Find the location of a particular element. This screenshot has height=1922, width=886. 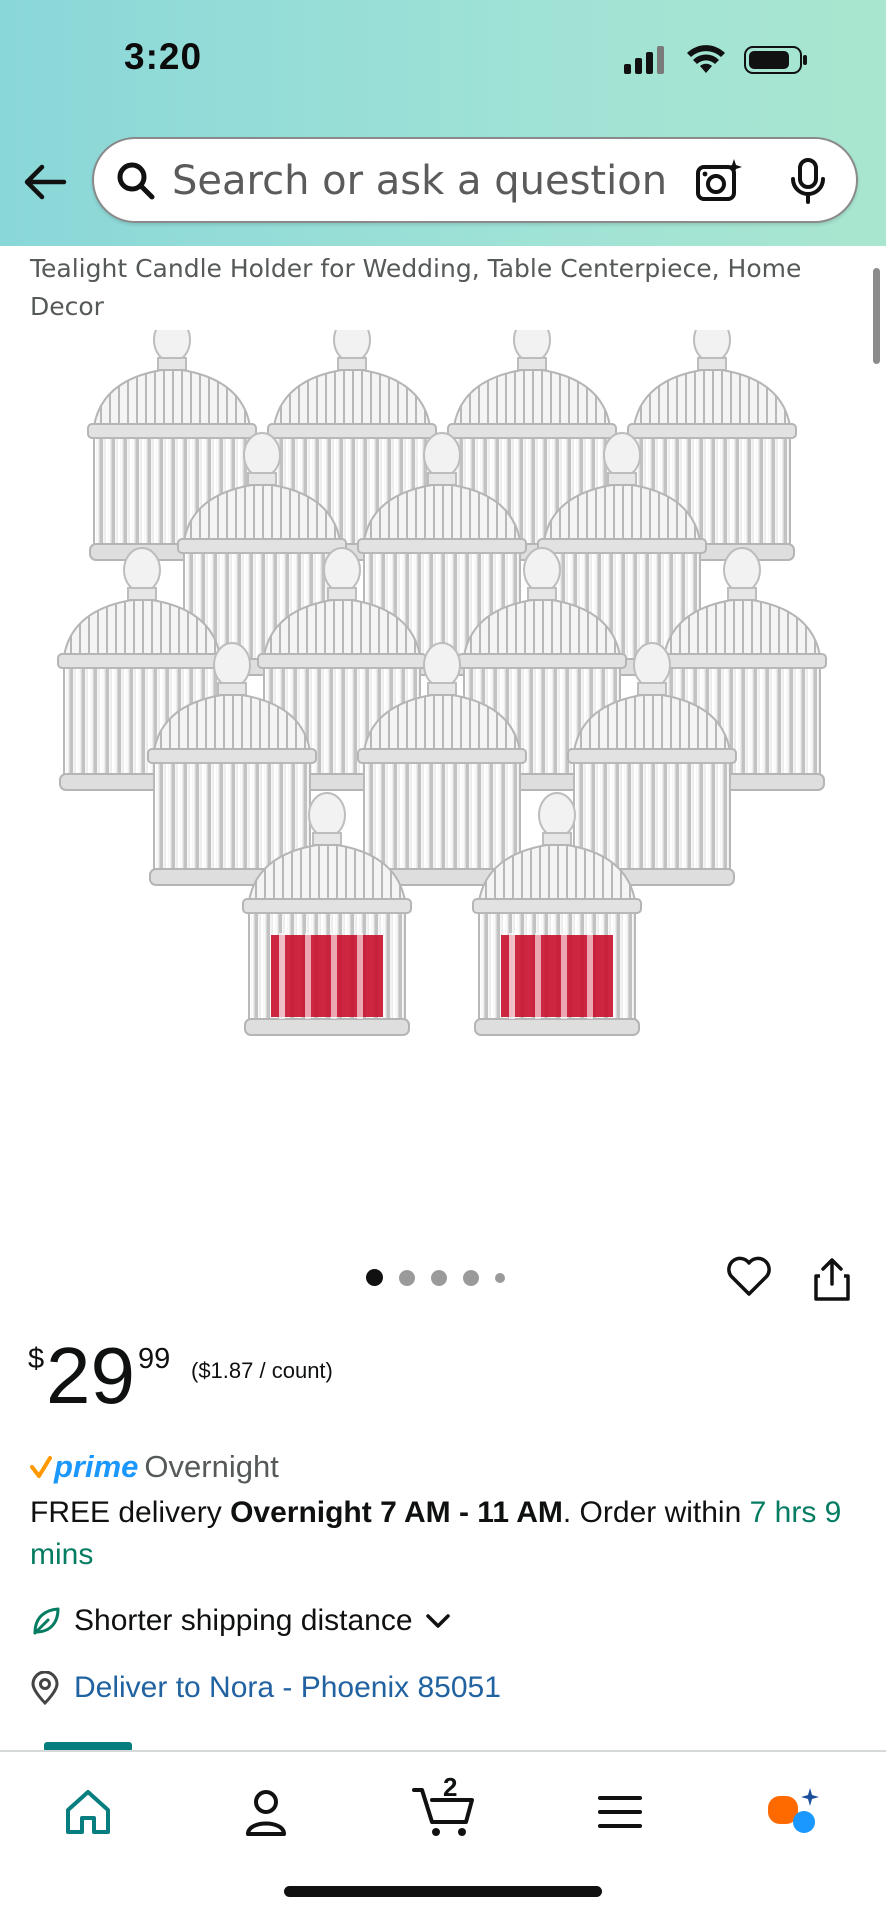

prime-badge: prime Overnight is located at coordinates (154, 1467).